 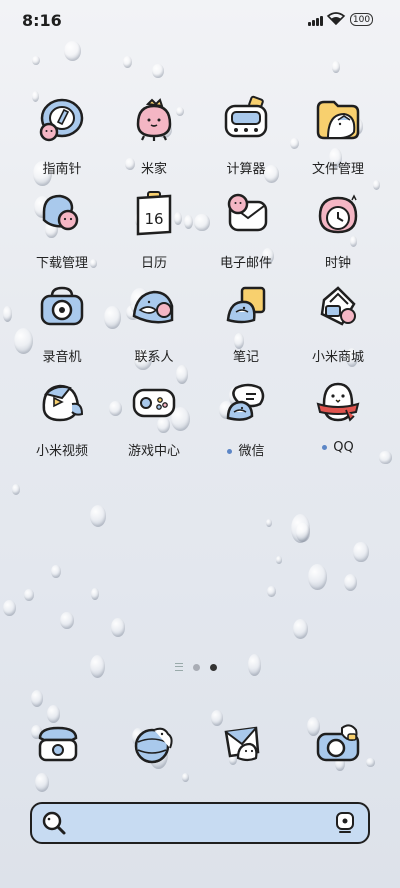 What do you see at coordinates (153, 263) in the screenshot?
I see `app-label: 日历` at bounding box center [153, 263].